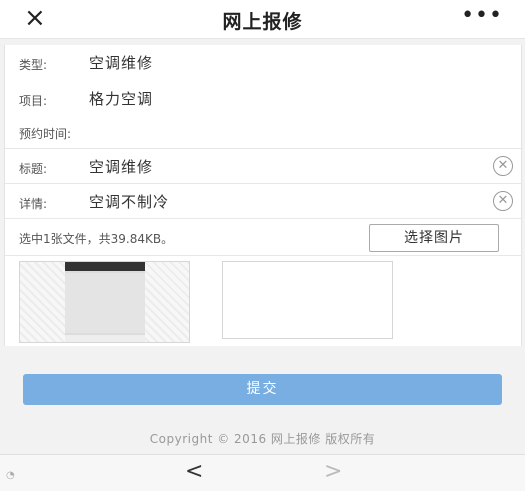 This screenshot has height=491, width=525. Describe the element at coordinates (263, 237) in the screenshot. I see `file-row: 选中1张文件，共39.84KB。 选择图片` at that location.